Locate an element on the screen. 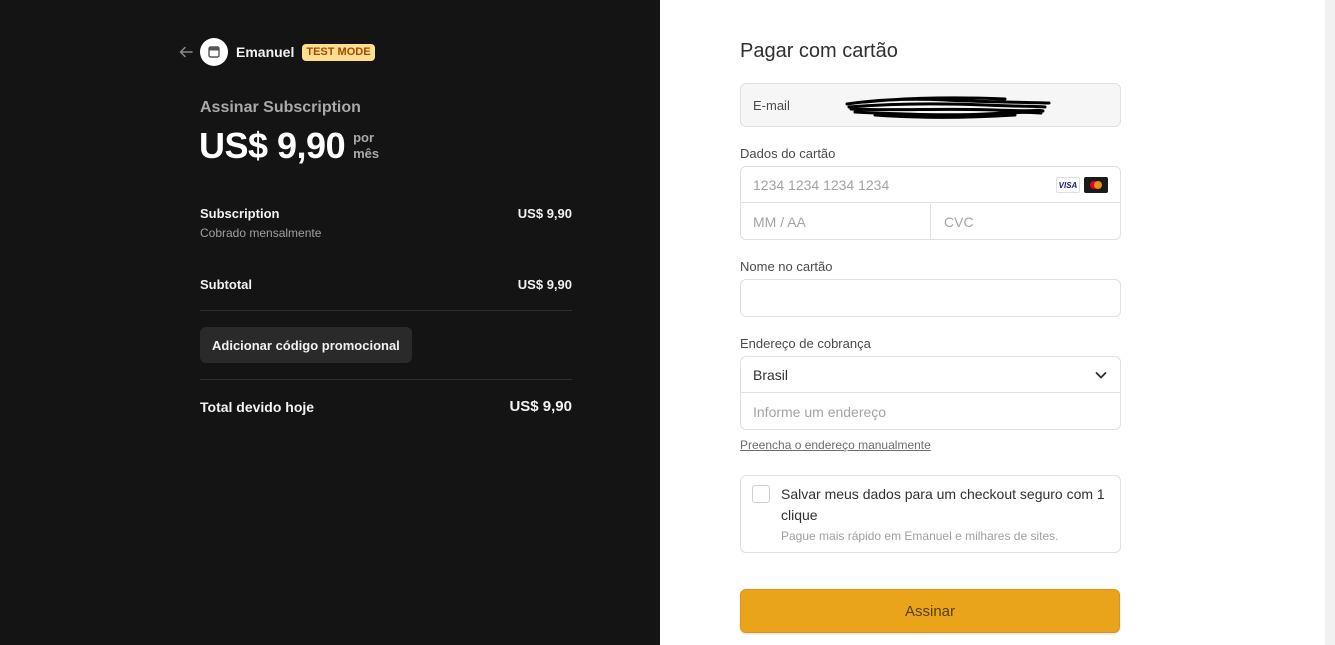 Image resolution: width=1335 pixels, height=645 pixels. cvc-placeholder: CVC is located at coordinates (959, 222).